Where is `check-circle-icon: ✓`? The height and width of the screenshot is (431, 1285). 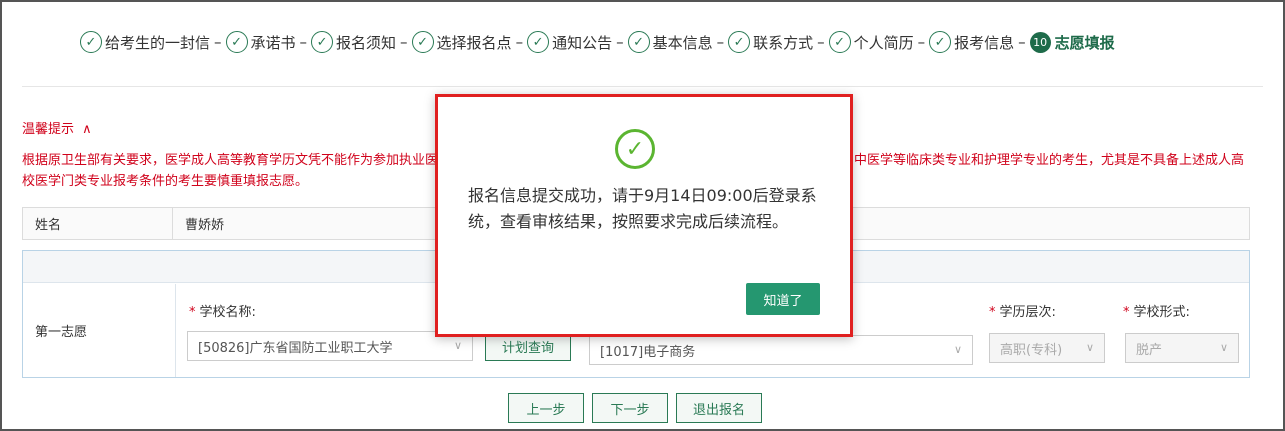 check-circle-icon: ✓ is located at coordinates (635, 149).